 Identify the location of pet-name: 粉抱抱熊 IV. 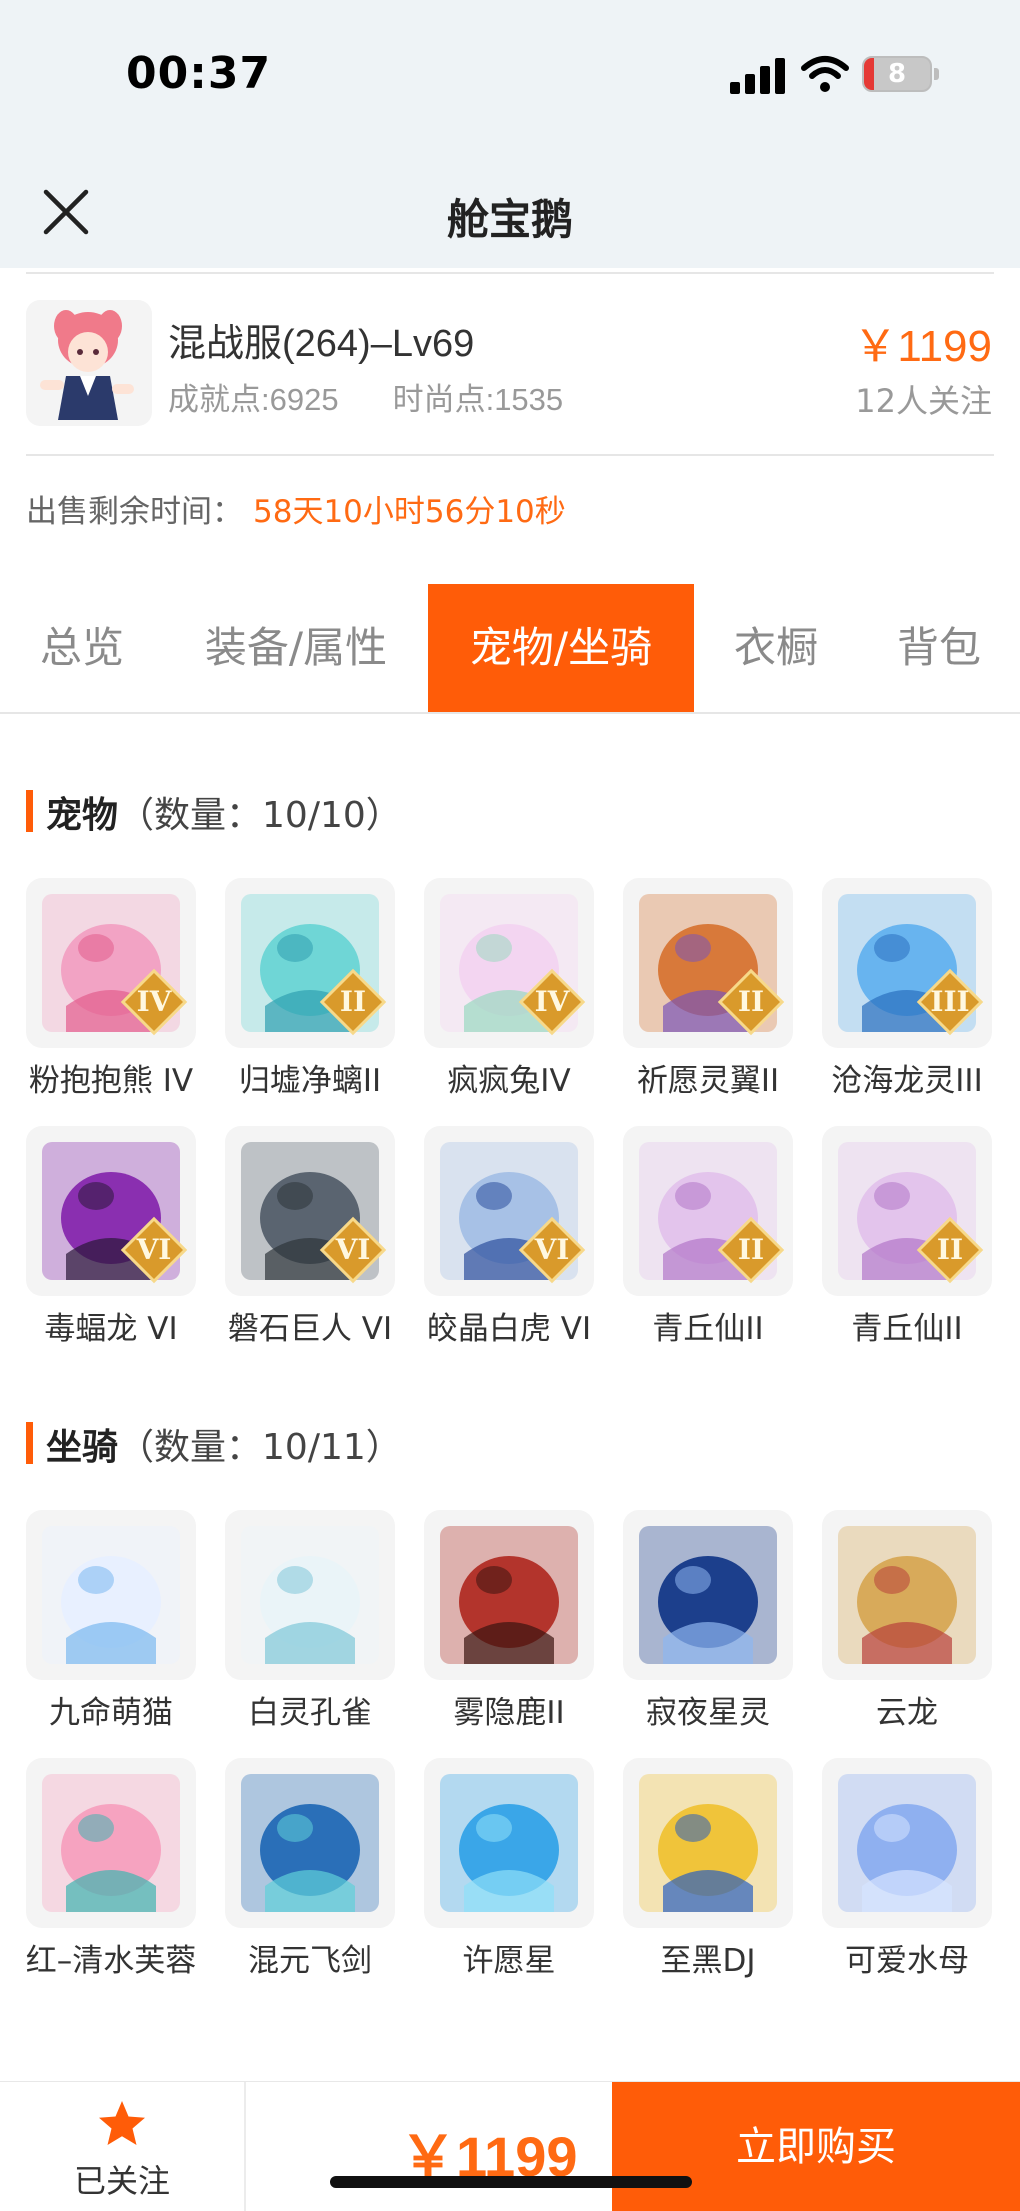
(111, 1081).